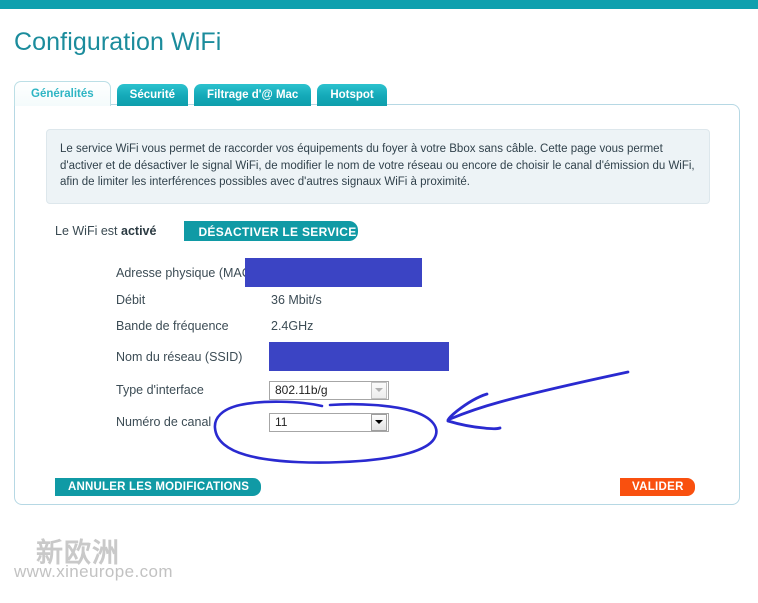 The height and width of the screenshot is (603, 758). I want to click on top-accent-bar, so click(379, 4).